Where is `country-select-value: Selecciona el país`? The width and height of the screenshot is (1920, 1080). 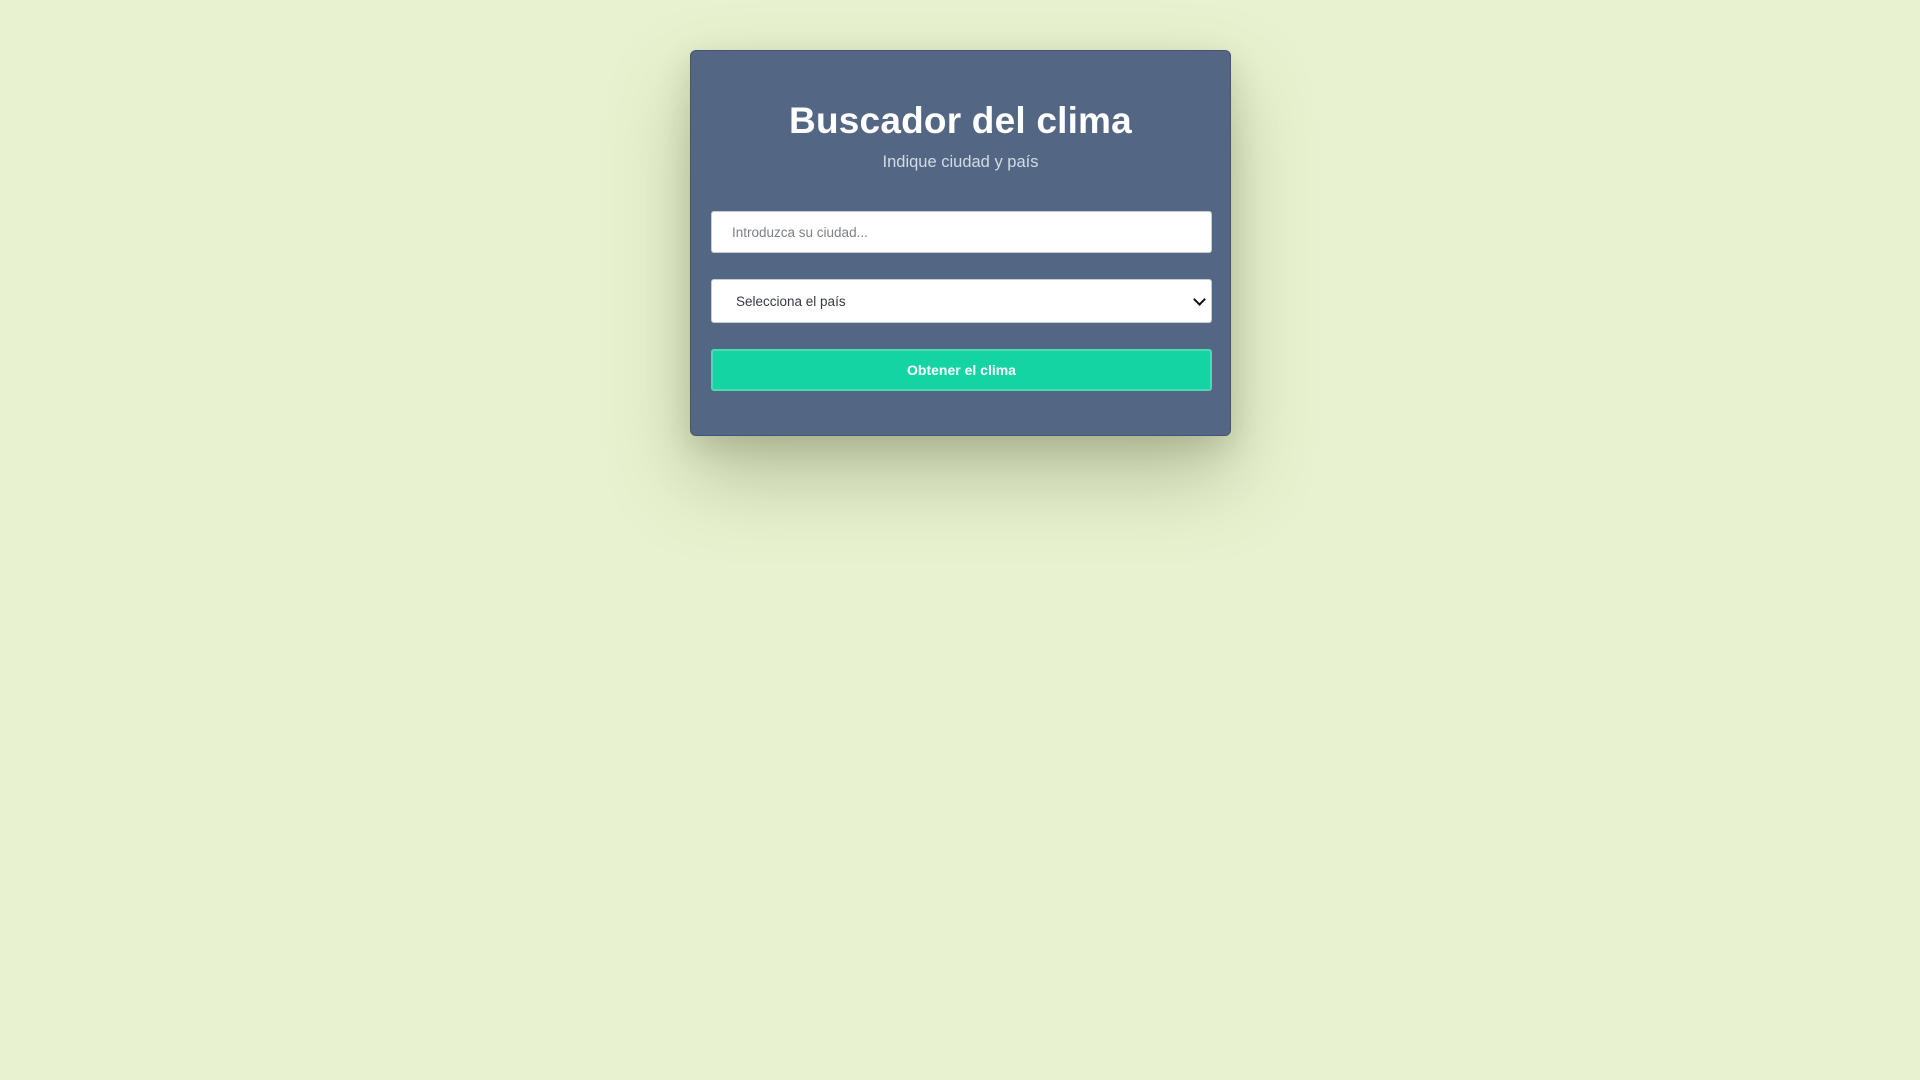
country-select-value: Selecciona el país is located at coordinates (791, 301).